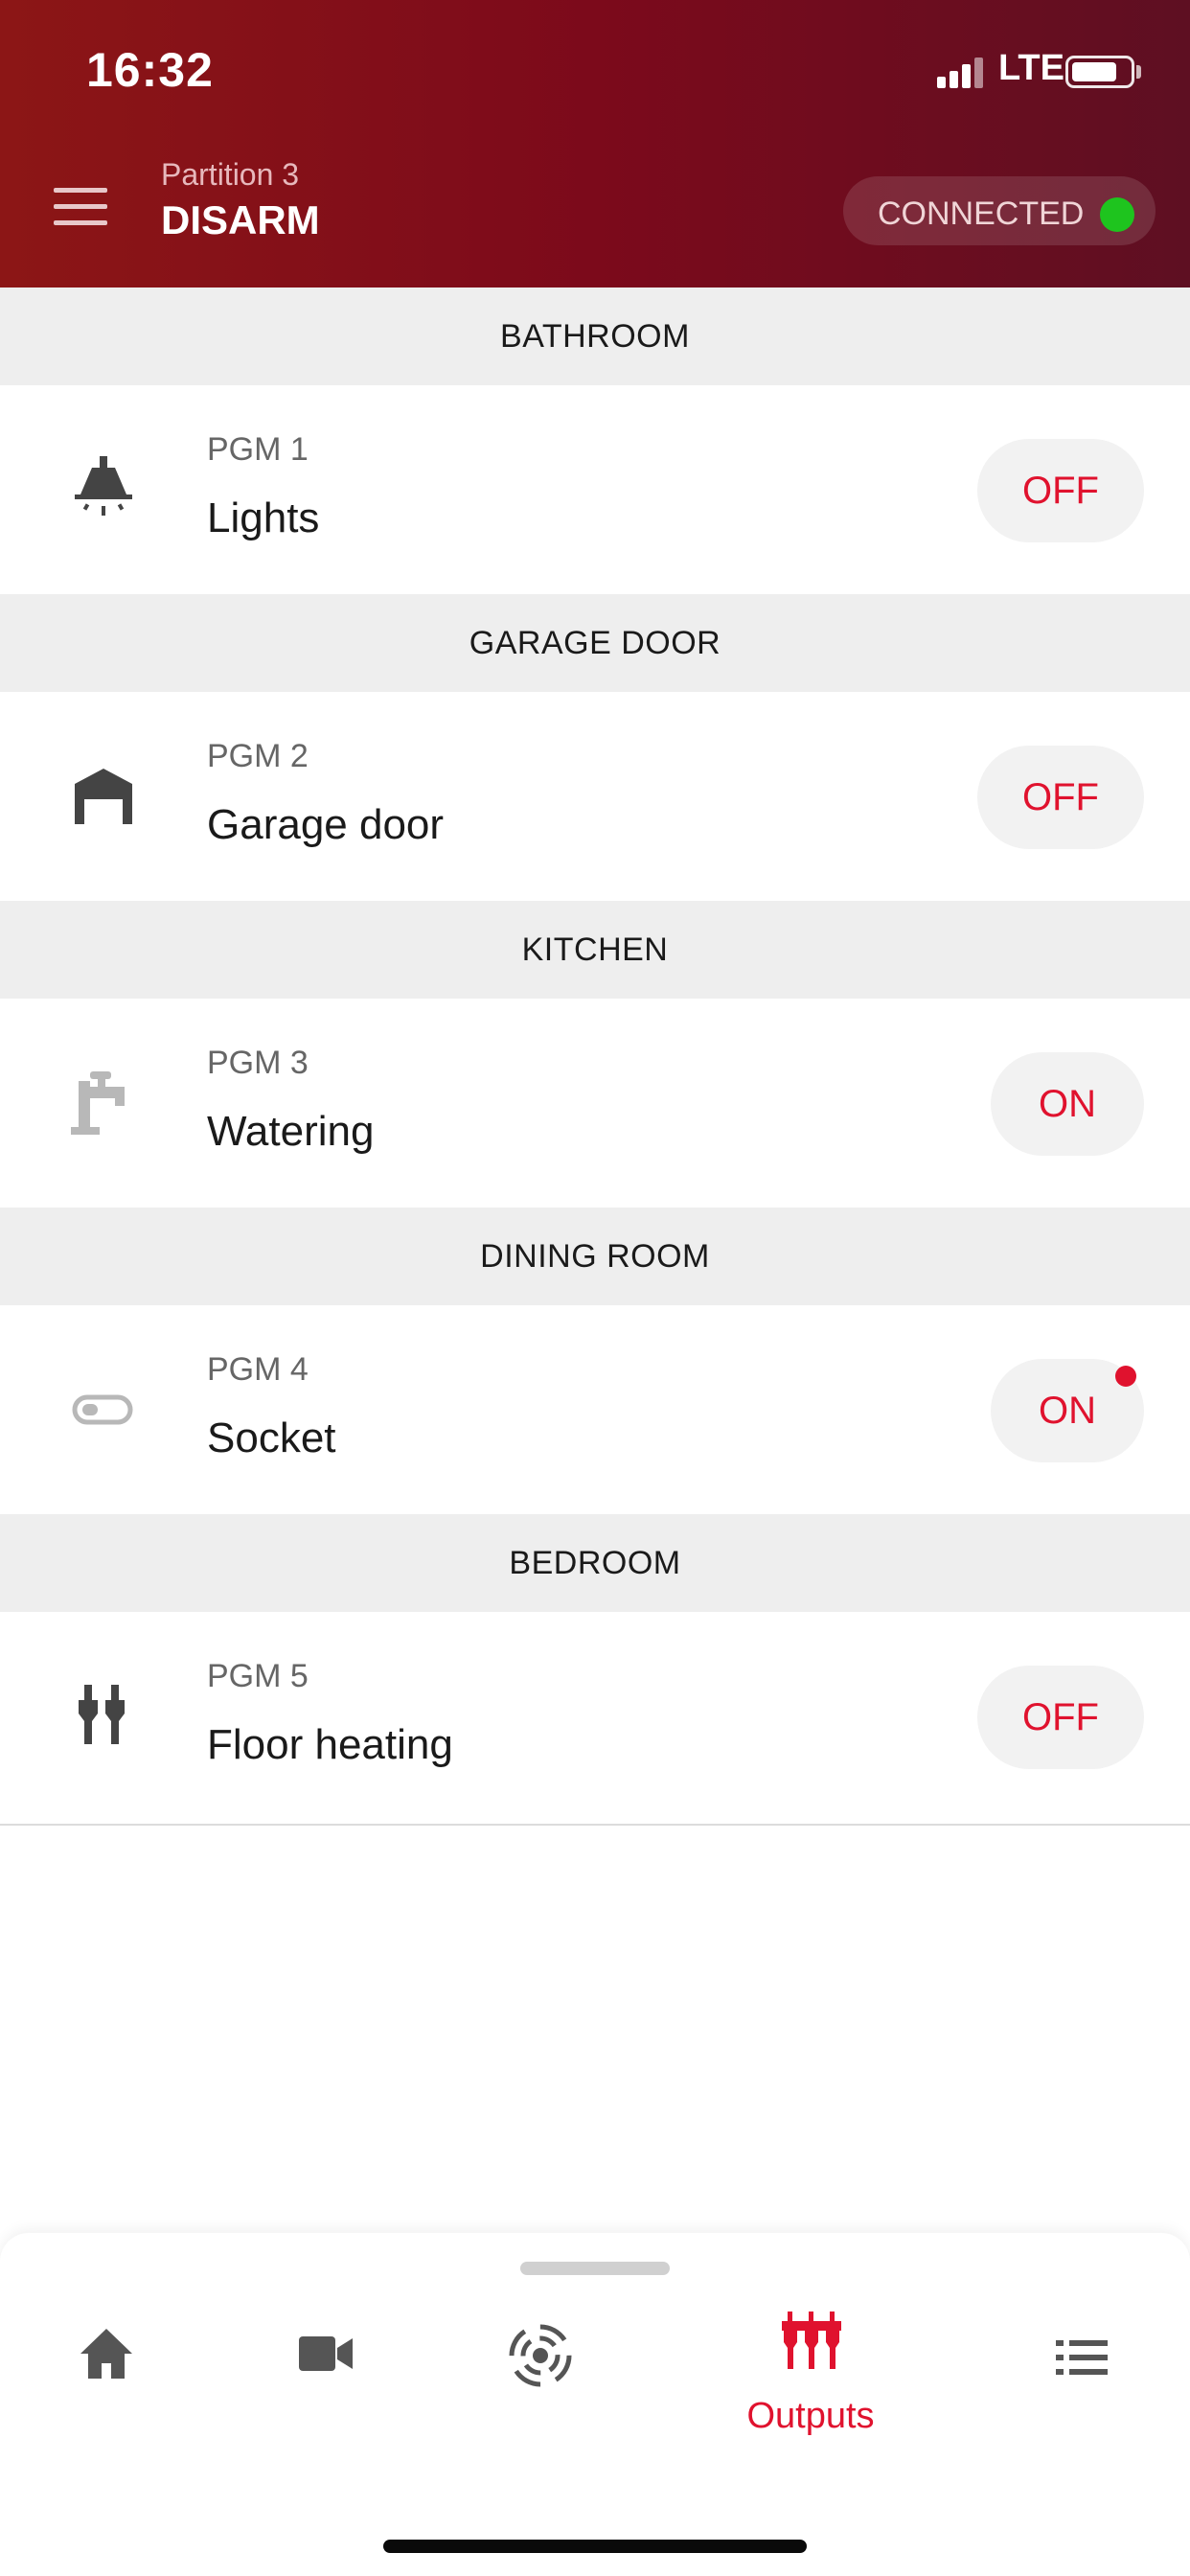 The height and width of the screenshot is (2576, 1190). What do you see at coordinates (326, 2356) in the screenshot?
I see `video-camera-icon` at bounding box center [326, 2356].